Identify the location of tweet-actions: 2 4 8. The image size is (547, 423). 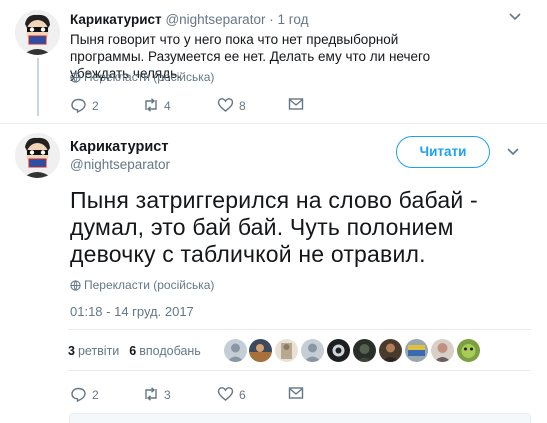
(190, 105).